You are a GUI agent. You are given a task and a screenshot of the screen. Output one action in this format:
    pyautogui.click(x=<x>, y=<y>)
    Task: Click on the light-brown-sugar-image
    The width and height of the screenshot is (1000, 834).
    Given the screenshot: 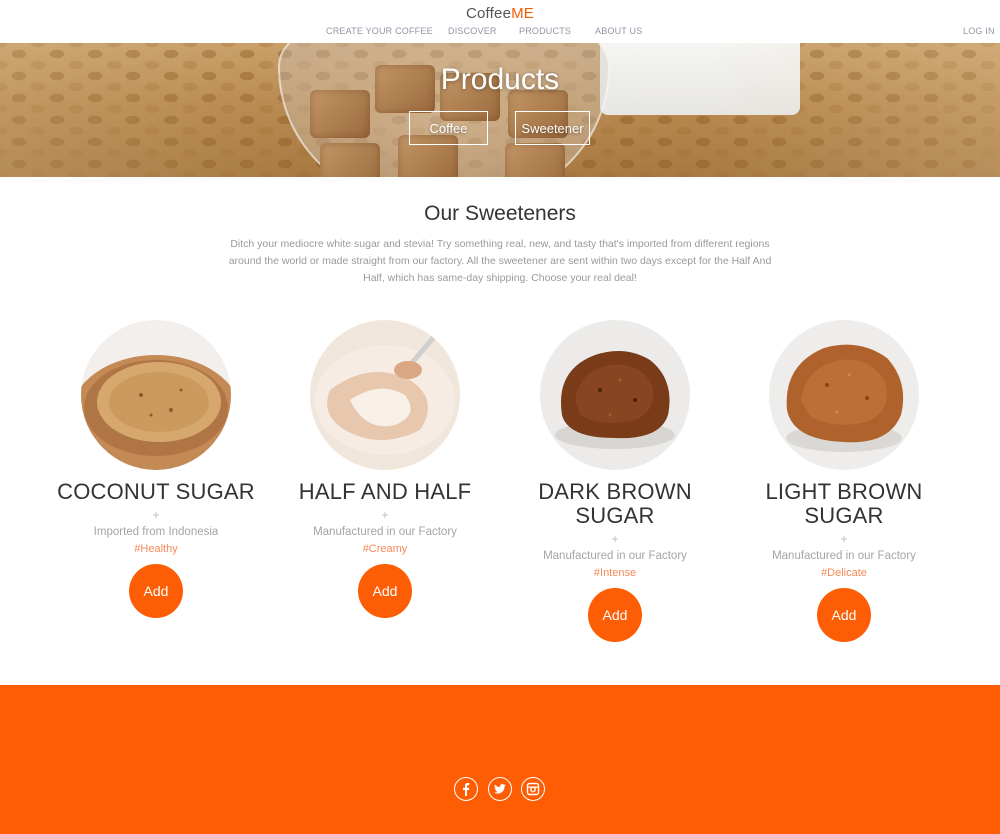 What is the action you would take?
    pyautogui.click(x=844, y=395)
    